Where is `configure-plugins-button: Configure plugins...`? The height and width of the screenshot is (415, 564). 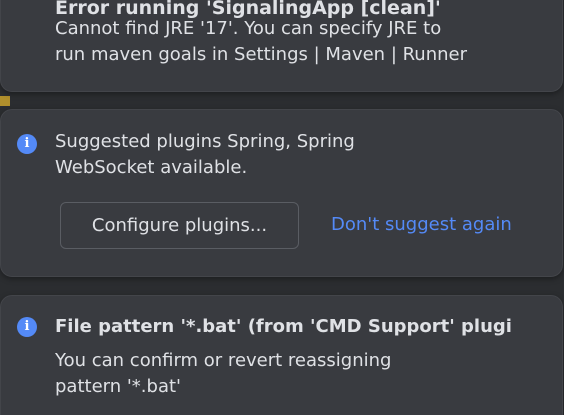
configure-plugins-button: Configure plugins... is located at coordinates (179, 225).